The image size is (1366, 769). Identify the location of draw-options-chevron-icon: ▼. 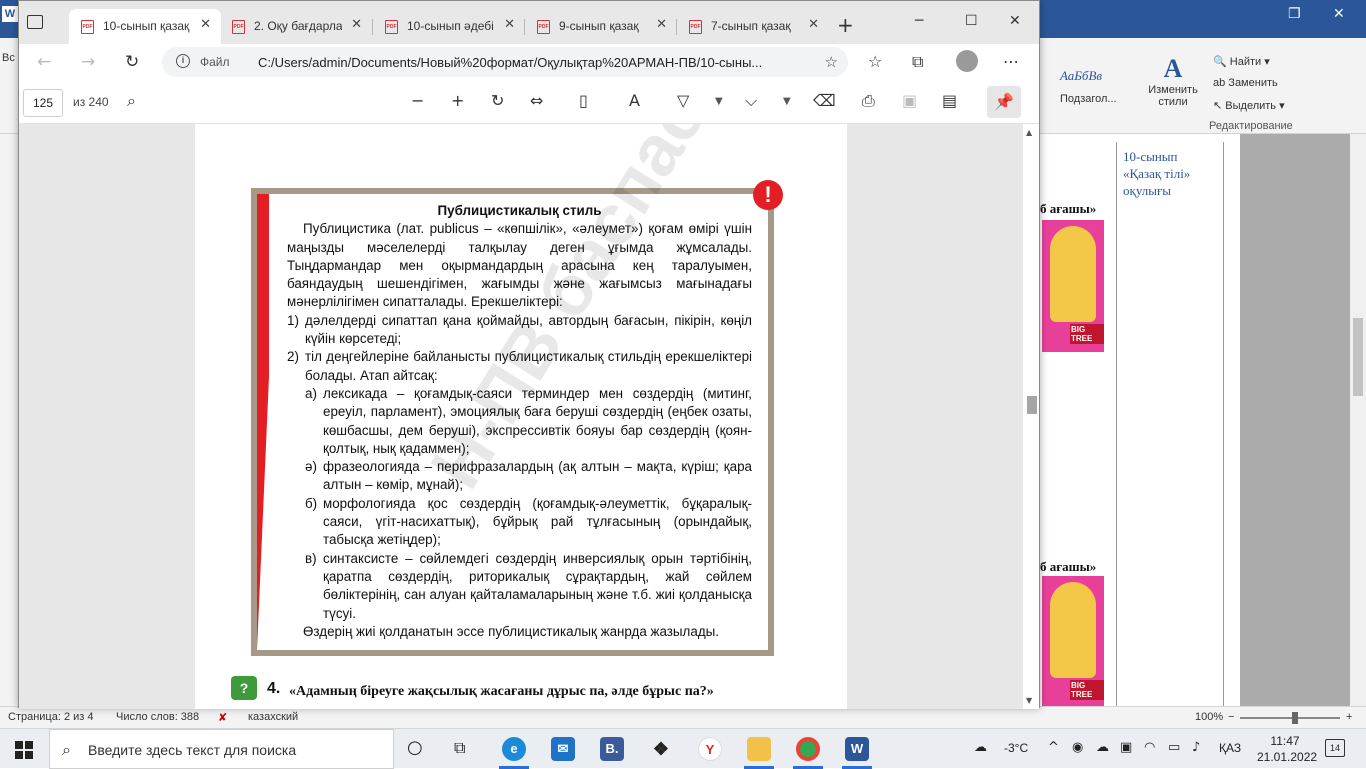
(719, 101).